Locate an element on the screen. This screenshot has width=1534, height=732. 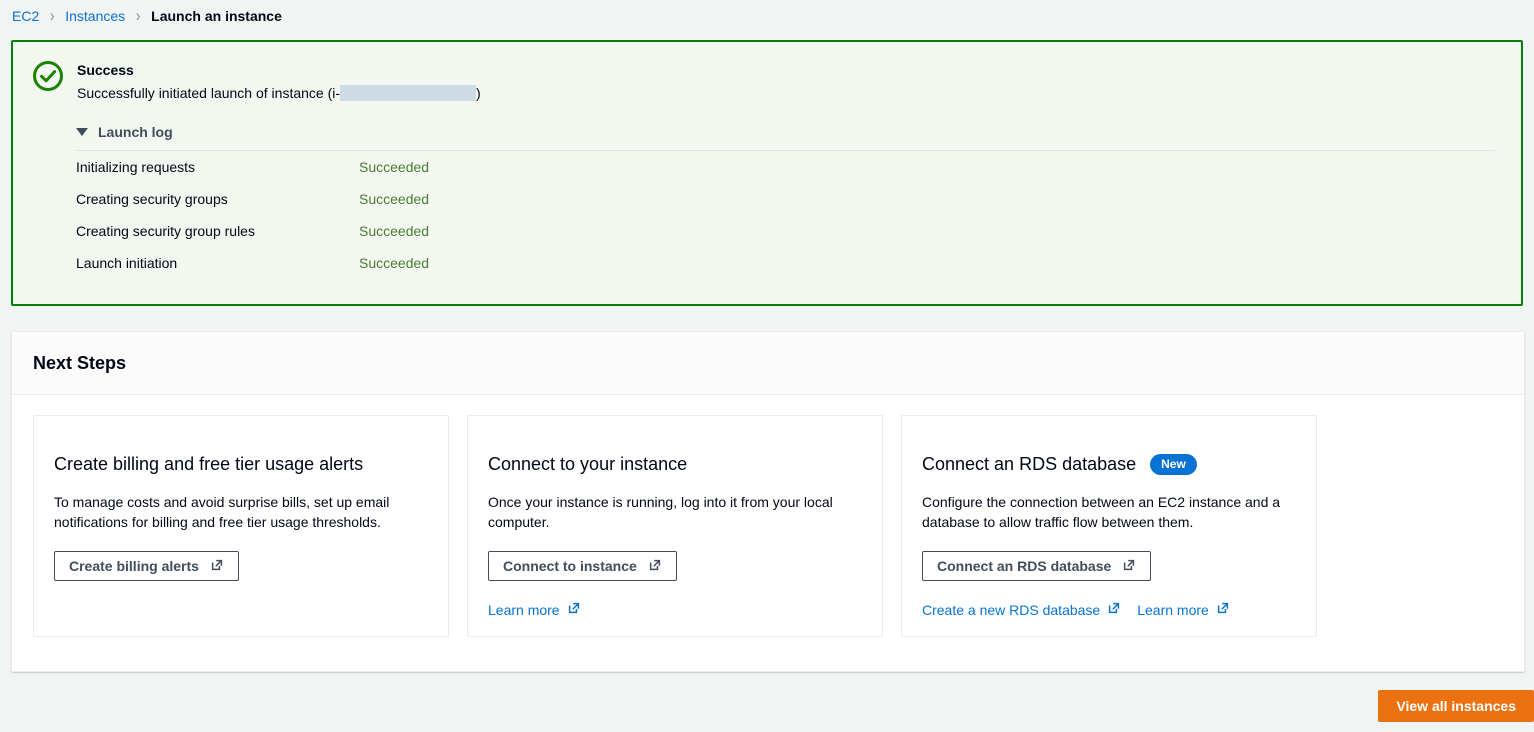
card-title: Connect to your instance is located at coordinates (588, 464).